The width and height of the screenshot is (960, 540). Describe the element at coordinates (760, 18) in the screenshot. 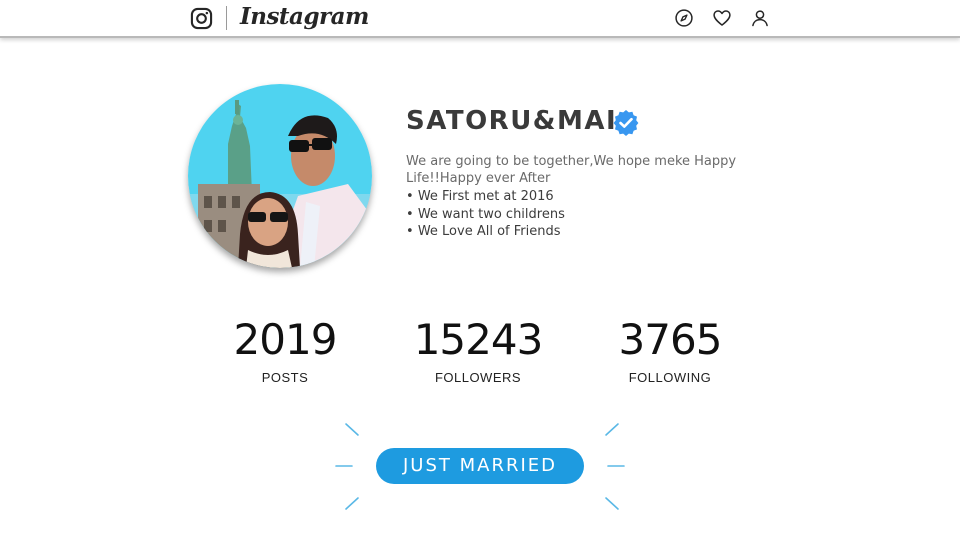

I see `user-icon` at that location.